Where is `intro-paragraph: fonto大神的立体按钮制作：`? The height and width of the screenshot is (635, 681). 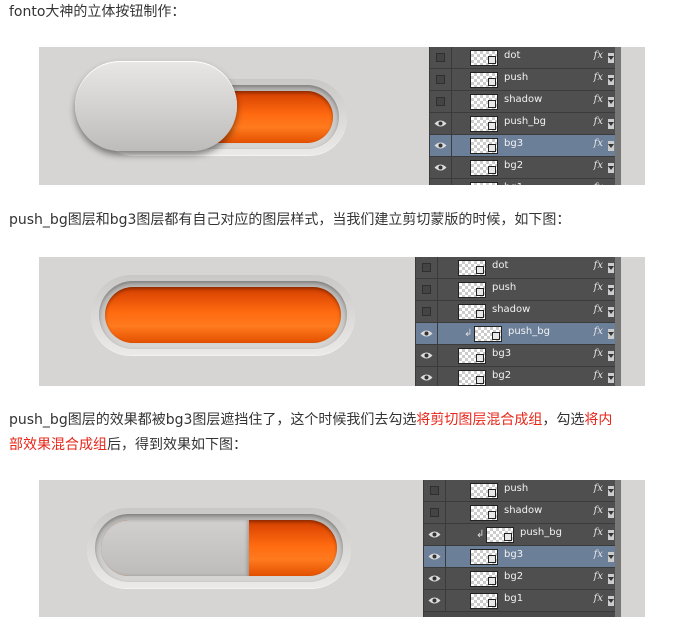 intro-paragraph: fonto大神的立体按钮制作： is located at coordinates (97, 12).